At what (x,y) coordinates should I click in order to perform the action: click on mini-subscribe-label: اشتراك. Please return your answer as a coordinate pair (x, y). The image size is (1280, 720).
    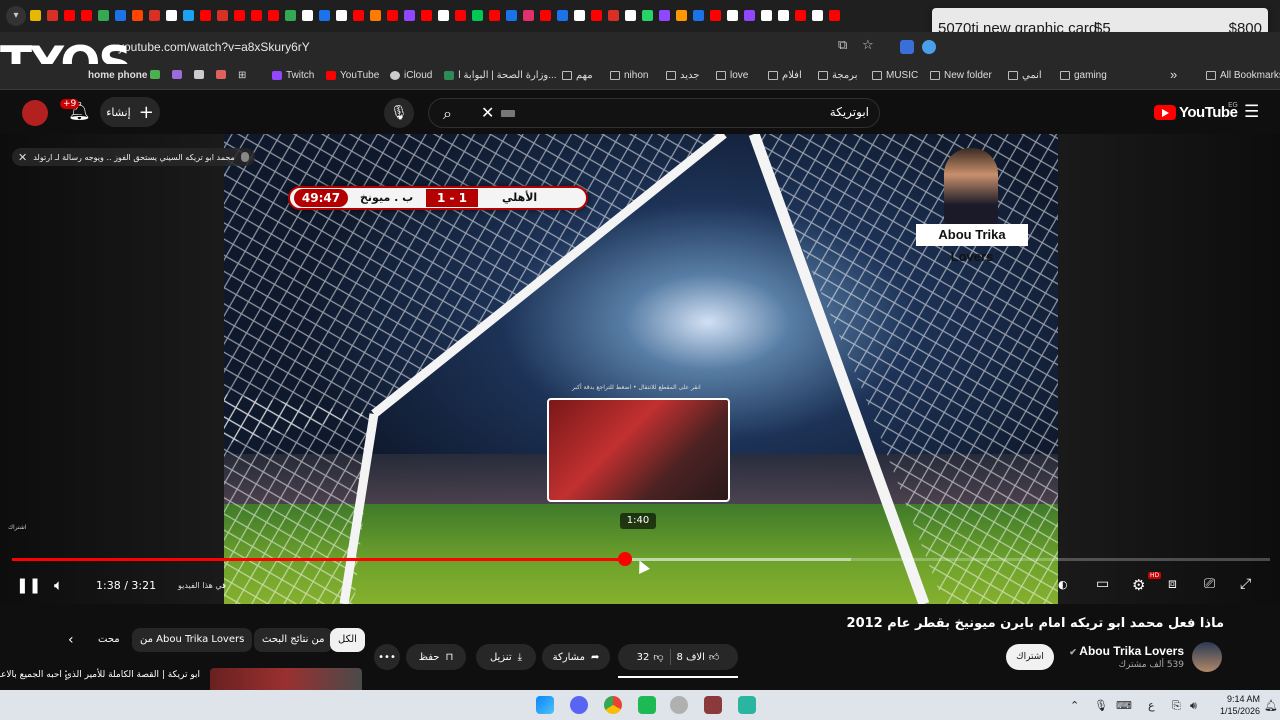
    Looking at the image, I should click on (17, 527).